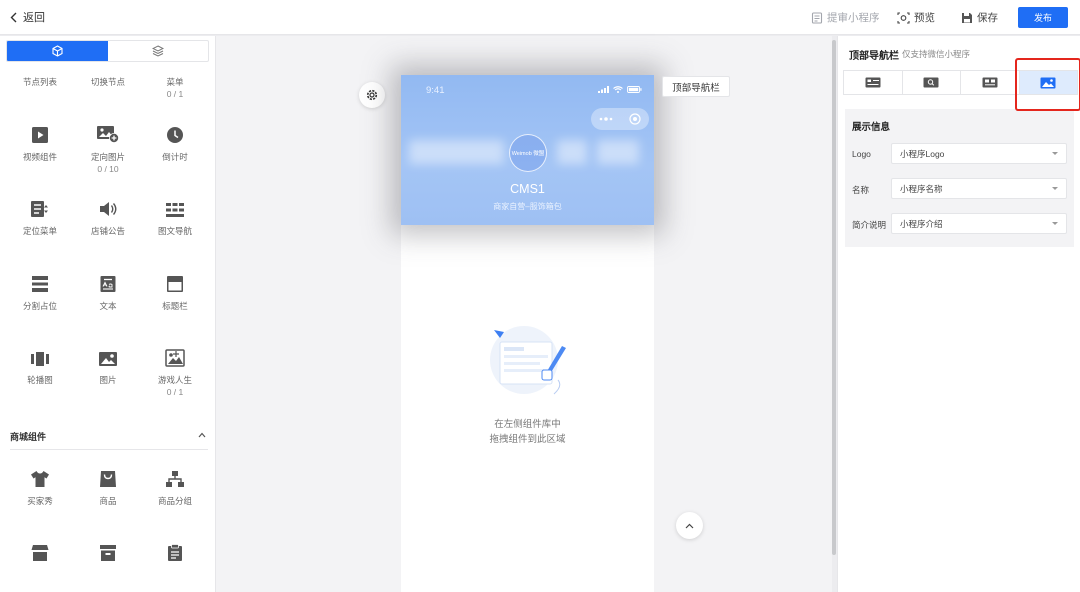 The height and width of the screenshot is (592, 1080). What do you see at coordinates (107, 157) in the screenshot?
I see `component-label: 定向图片` at bounding box center [107, 157].